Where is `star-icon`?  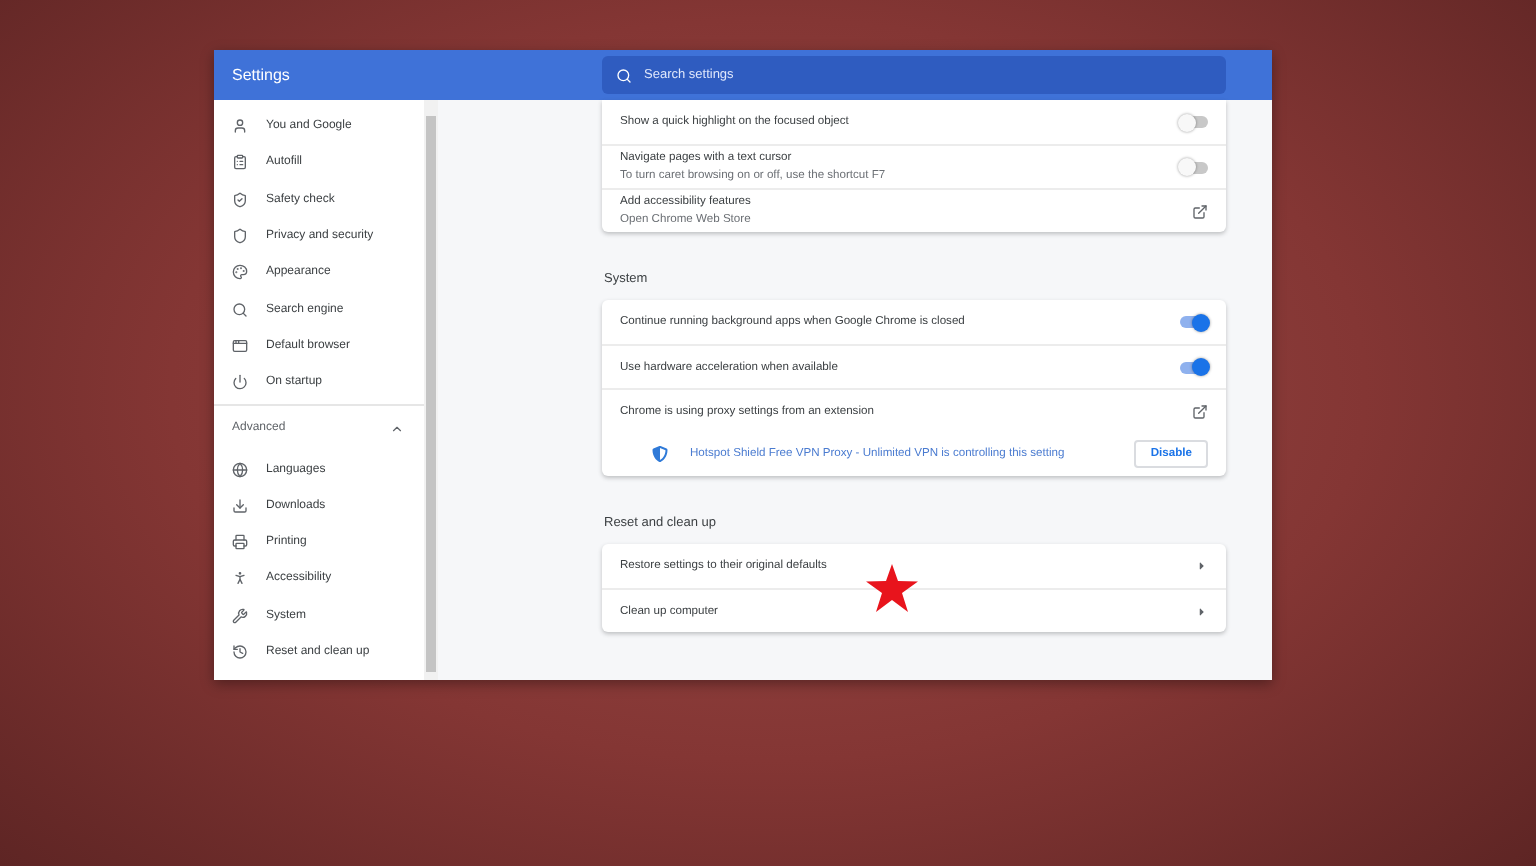
star-icon is located at coordinates (892, 588).